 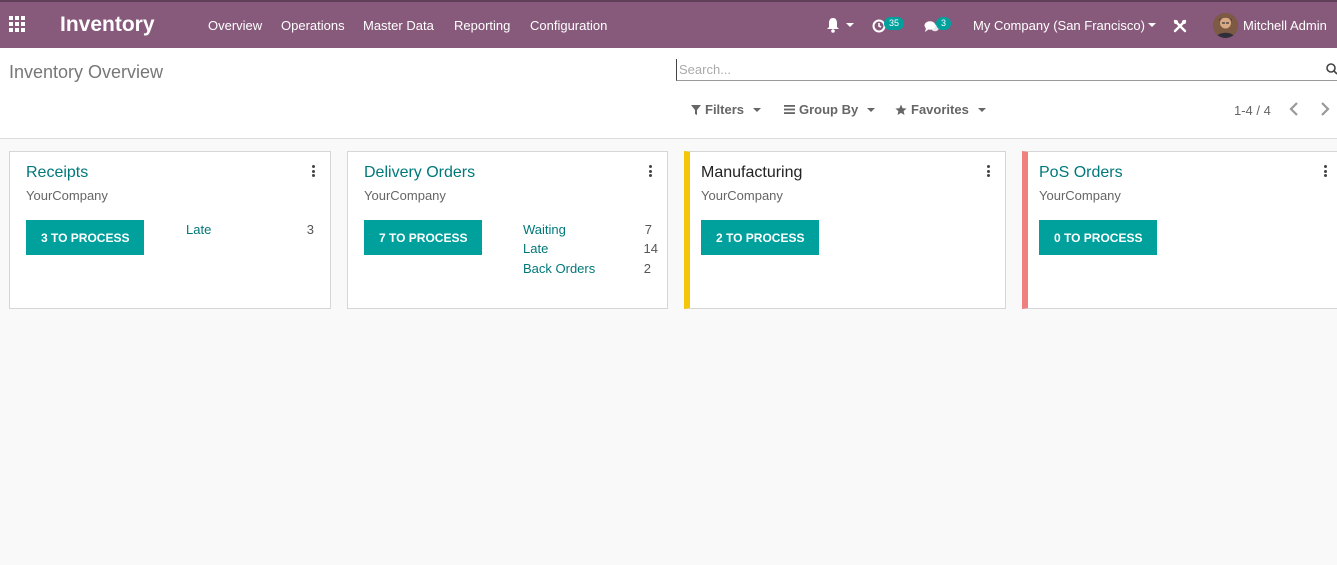 What do you see at coordinates (1179, 230) in the screenshot?
I see `kanban-card-pos-orders: PoS Orders YourCompany 0 TO PROCESS` at bounding box center [1179, 230].